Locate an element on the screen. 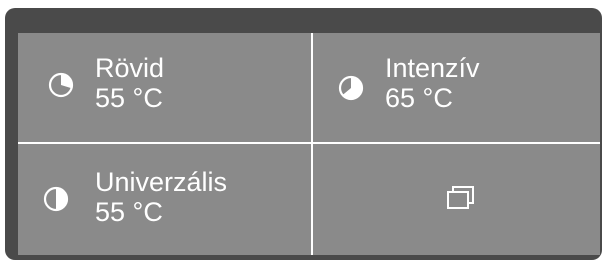  program-name: Rövid is located at coordinates (130, 68).